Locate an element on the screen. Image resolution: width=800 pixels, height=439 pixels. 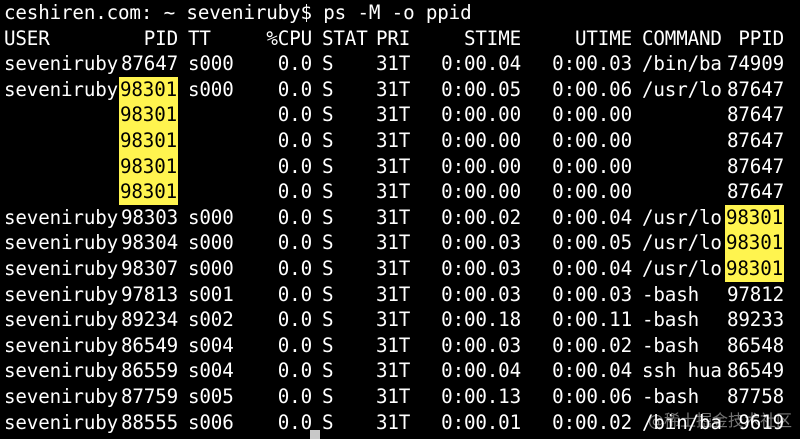
watermark: @稀土掘金技术社区 is located at coordinates (719, 420).